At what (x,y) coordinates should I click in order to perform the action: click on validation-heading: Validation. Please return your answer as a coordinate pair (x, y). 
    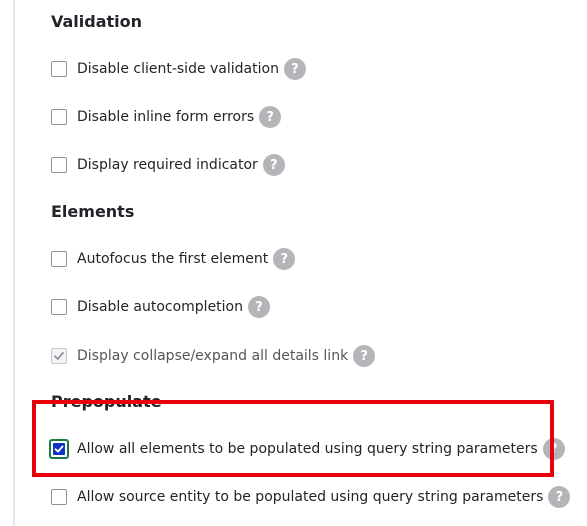
    Looking at the image, I should click on (97, 21).